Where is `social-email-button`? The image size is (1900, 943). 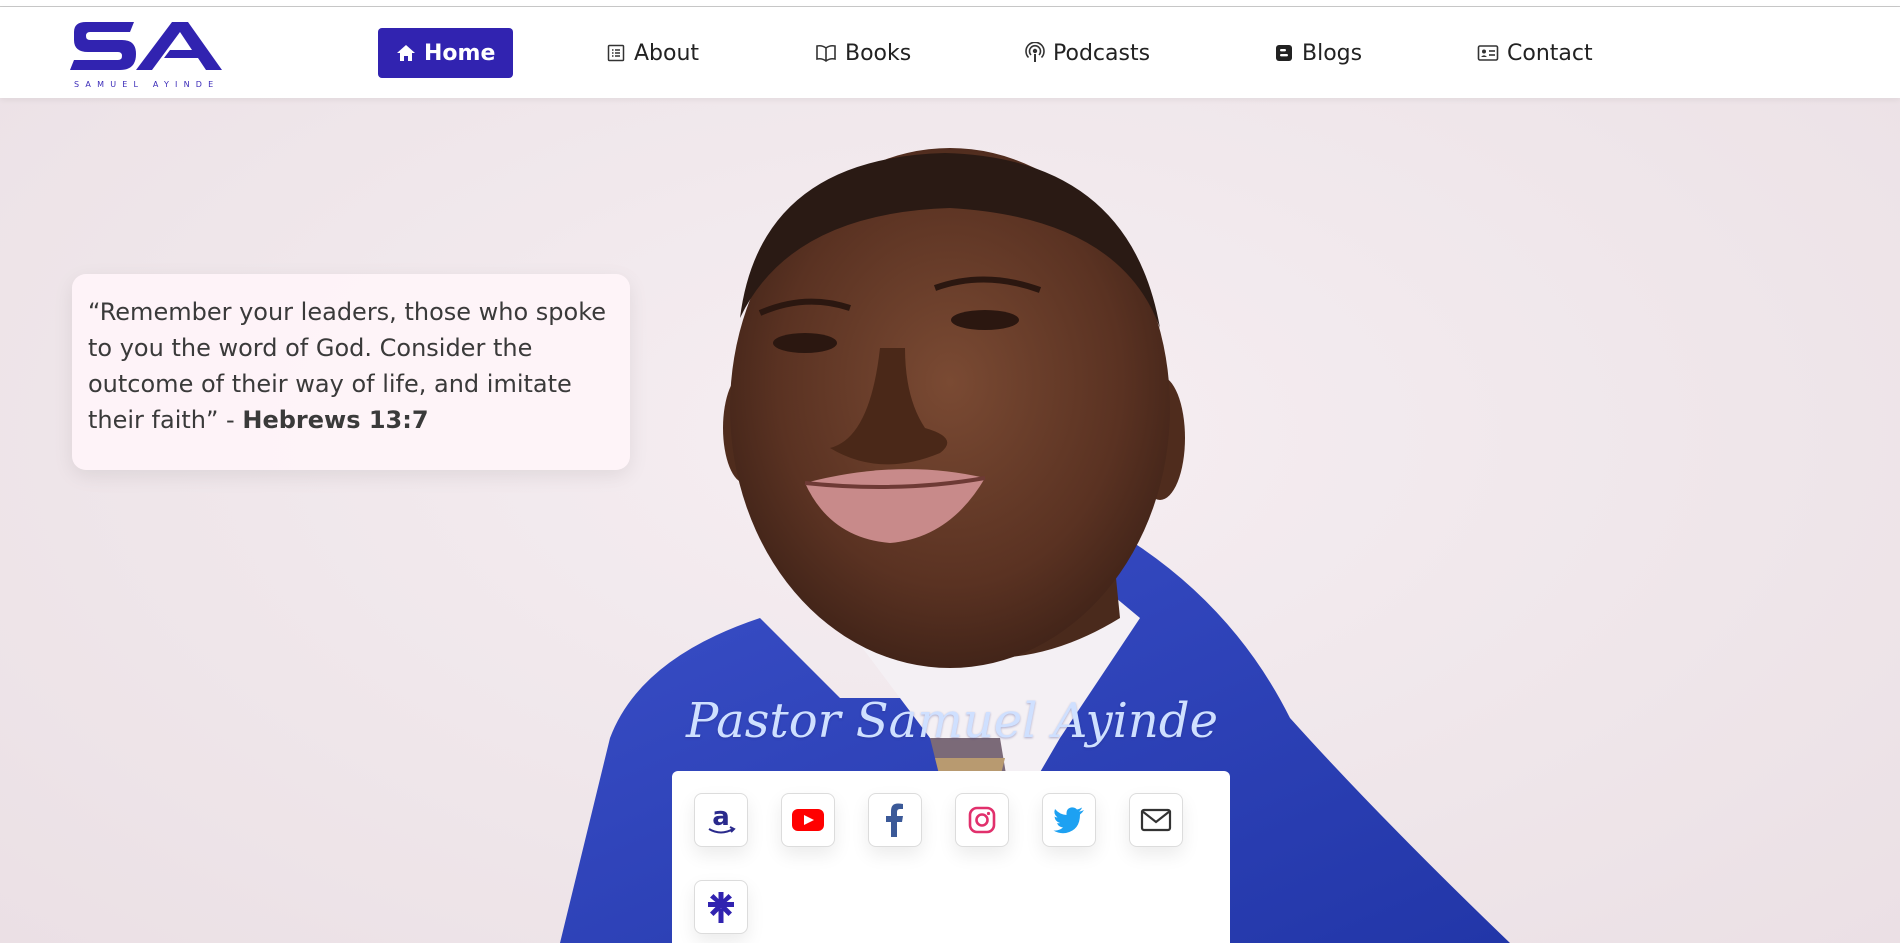
social-email-button is located at coordinates (1156, 820).